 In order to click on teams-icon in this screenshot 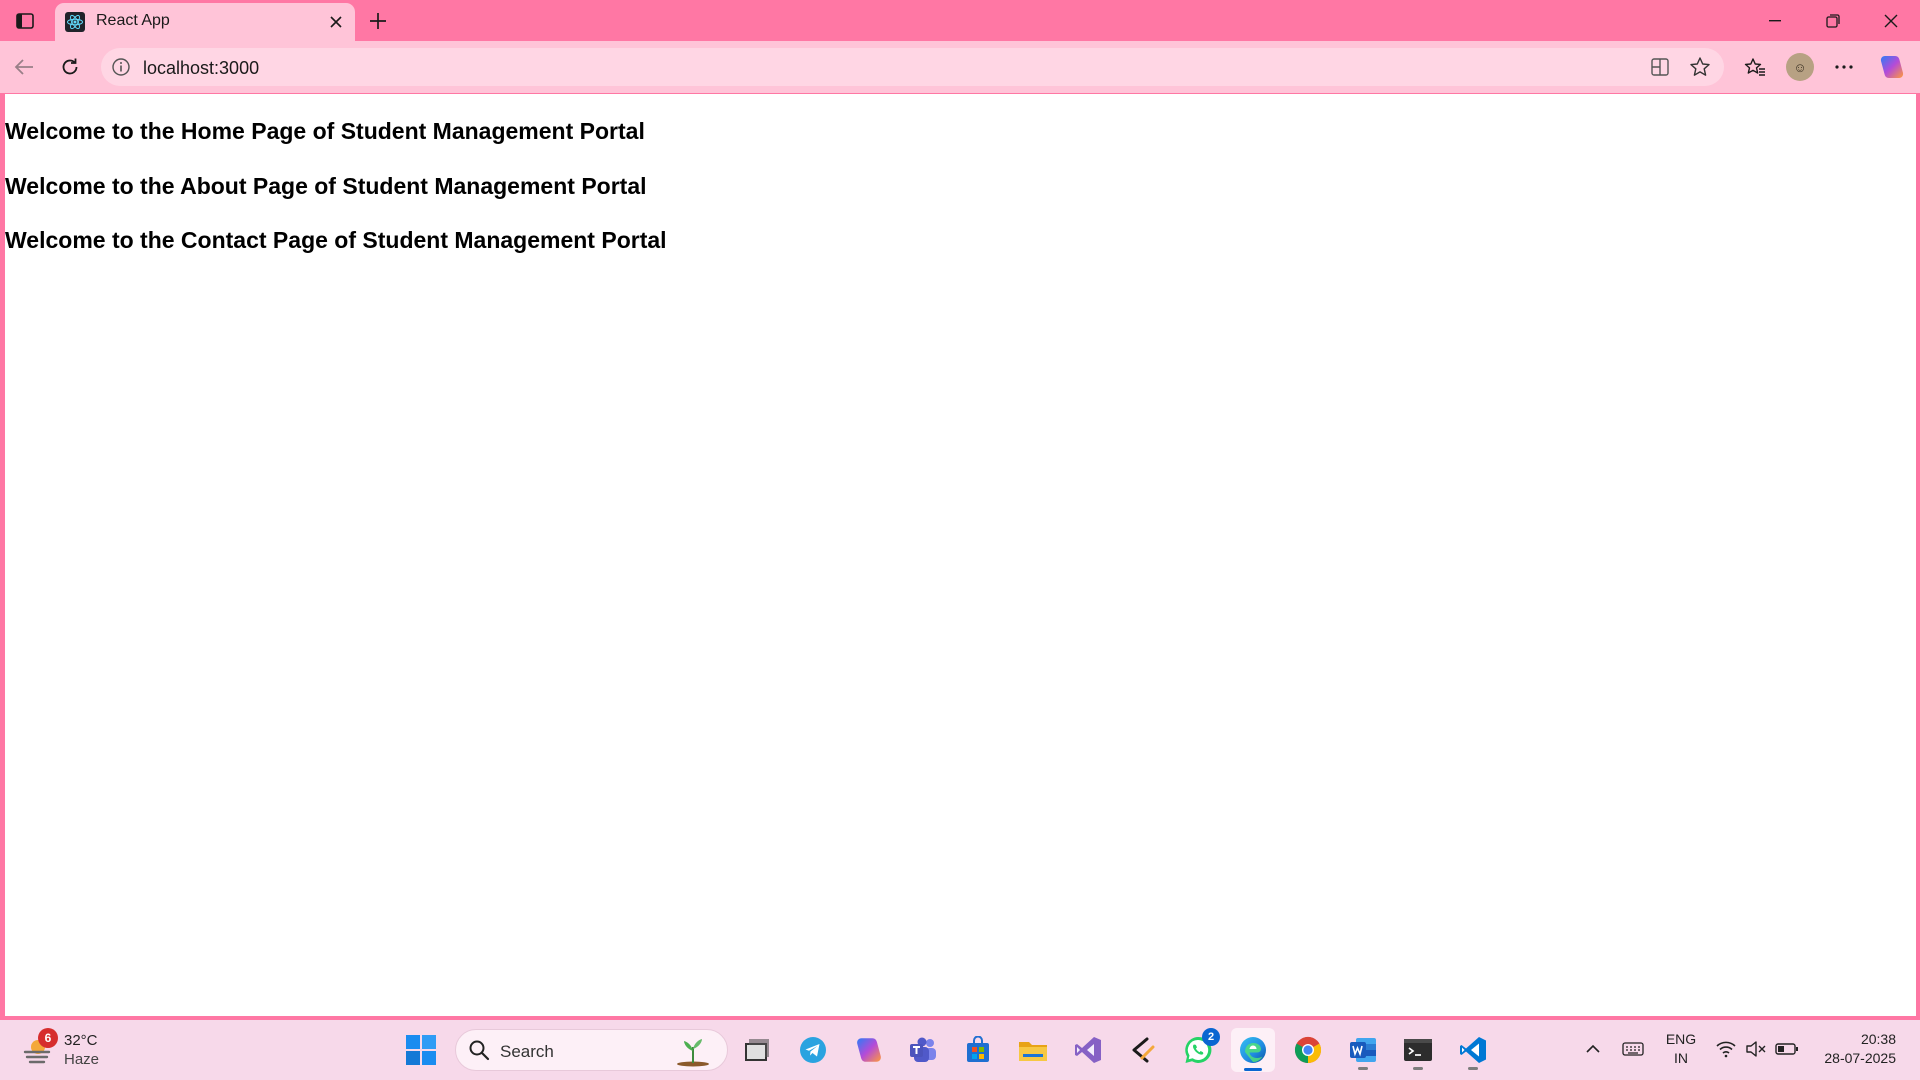, I will do `click(923, 1050)`.